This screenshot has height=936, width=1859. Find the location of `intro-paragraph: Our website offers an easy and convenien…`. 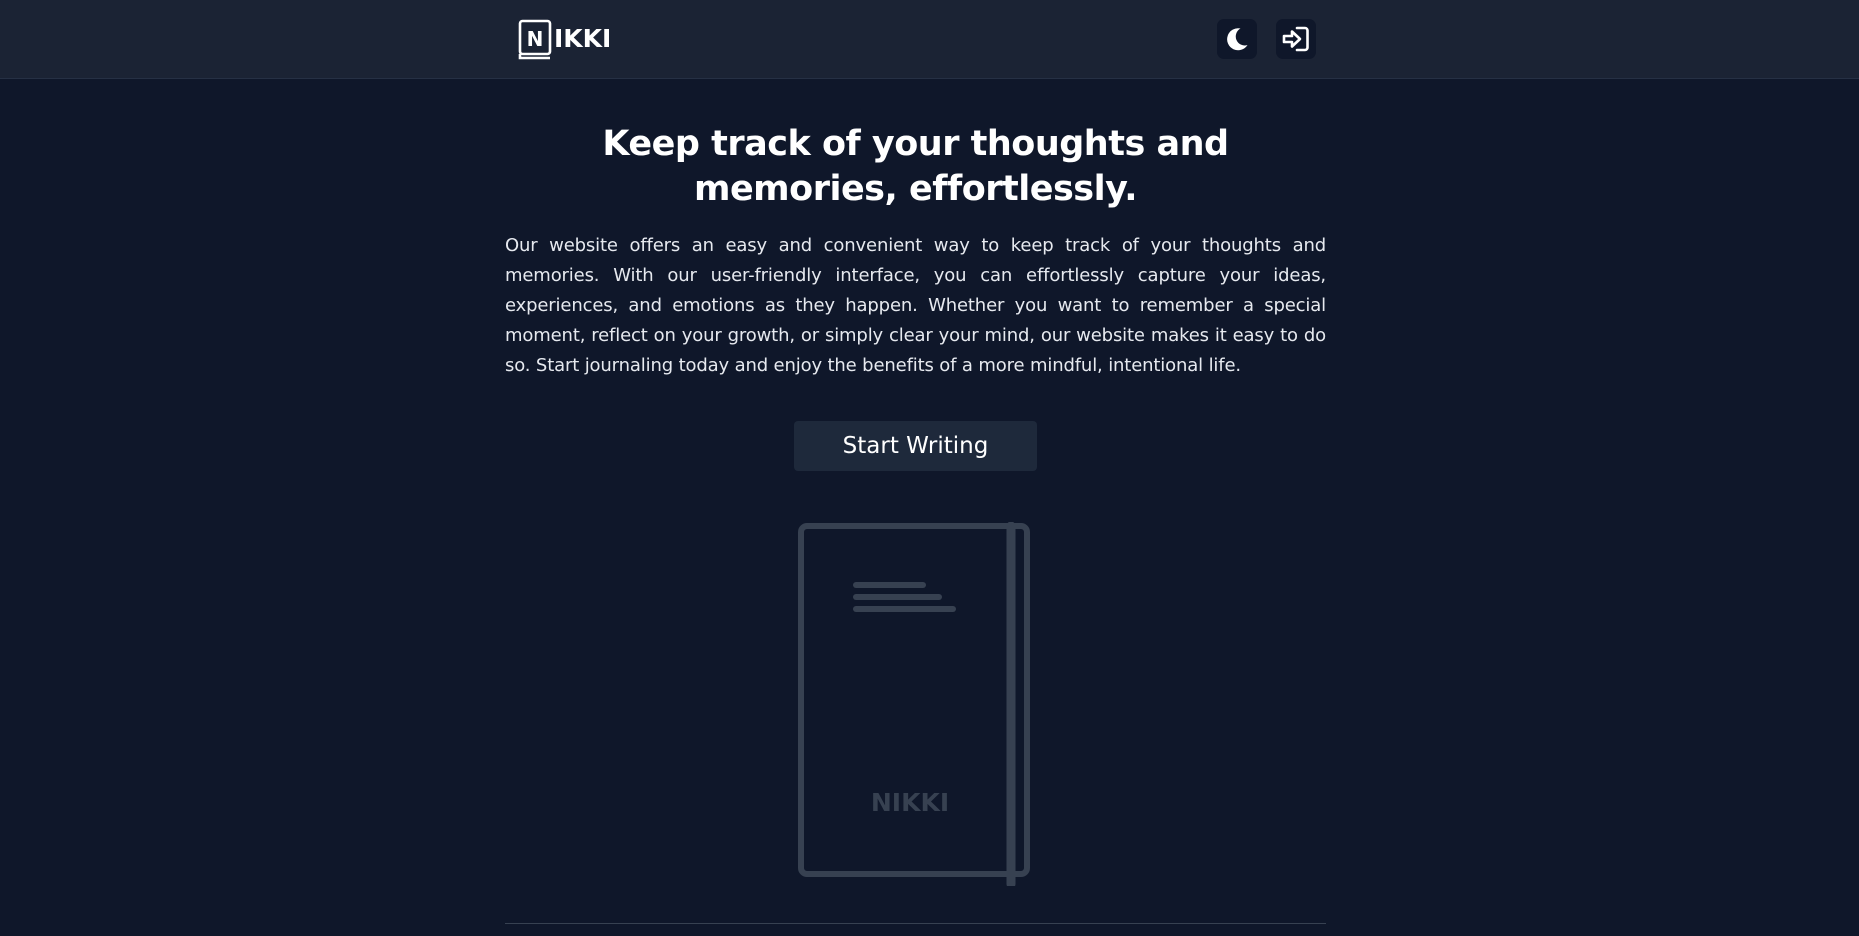

intro-paragraph: Our website offers an easy and convenien… is located at coordinates (915, 305).